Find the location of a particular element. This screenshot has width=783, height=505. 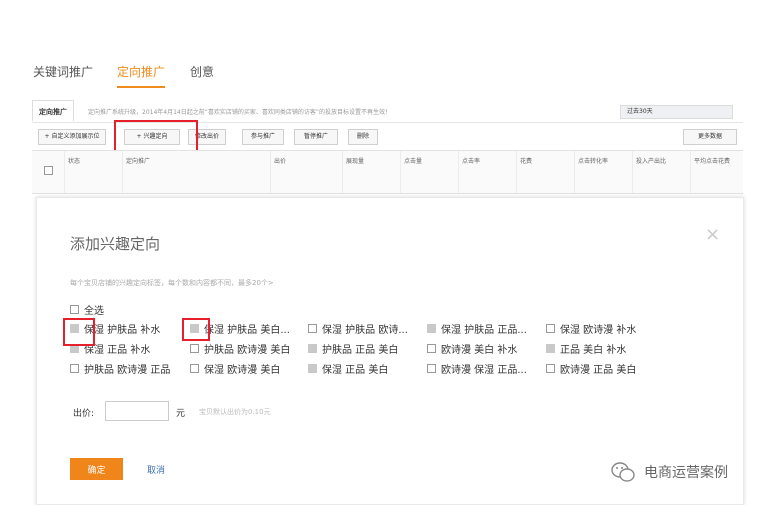

option-label: 欧诗漫 美白 补水 is located at coordinates (479, 350).